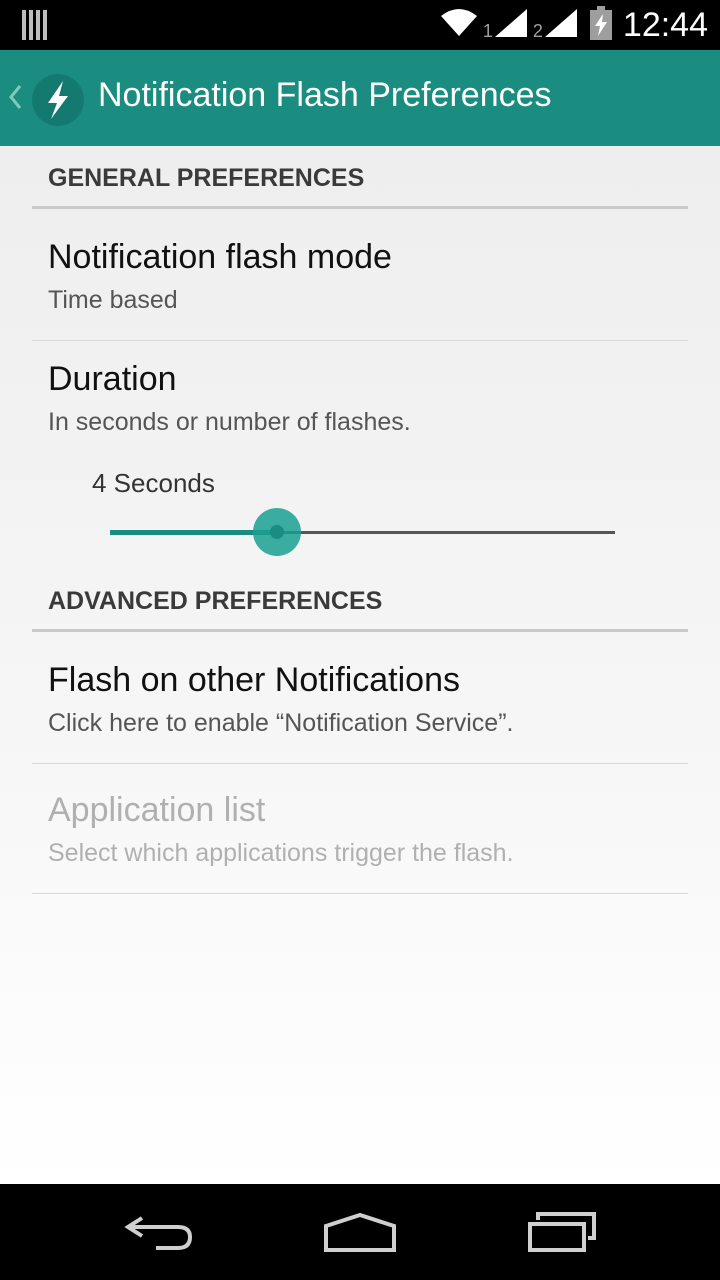 The height and width of the screenshot is (1280, 720). Describe the element at coordinates (160, 1234) in the screenshot. I see `back-icon` at that location.